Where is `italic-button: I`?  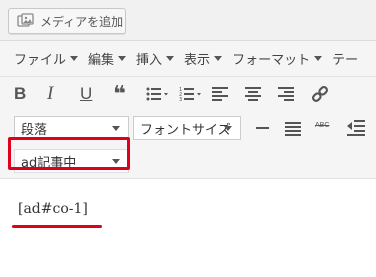
italic-button: I is located at coordinates (63, 94).